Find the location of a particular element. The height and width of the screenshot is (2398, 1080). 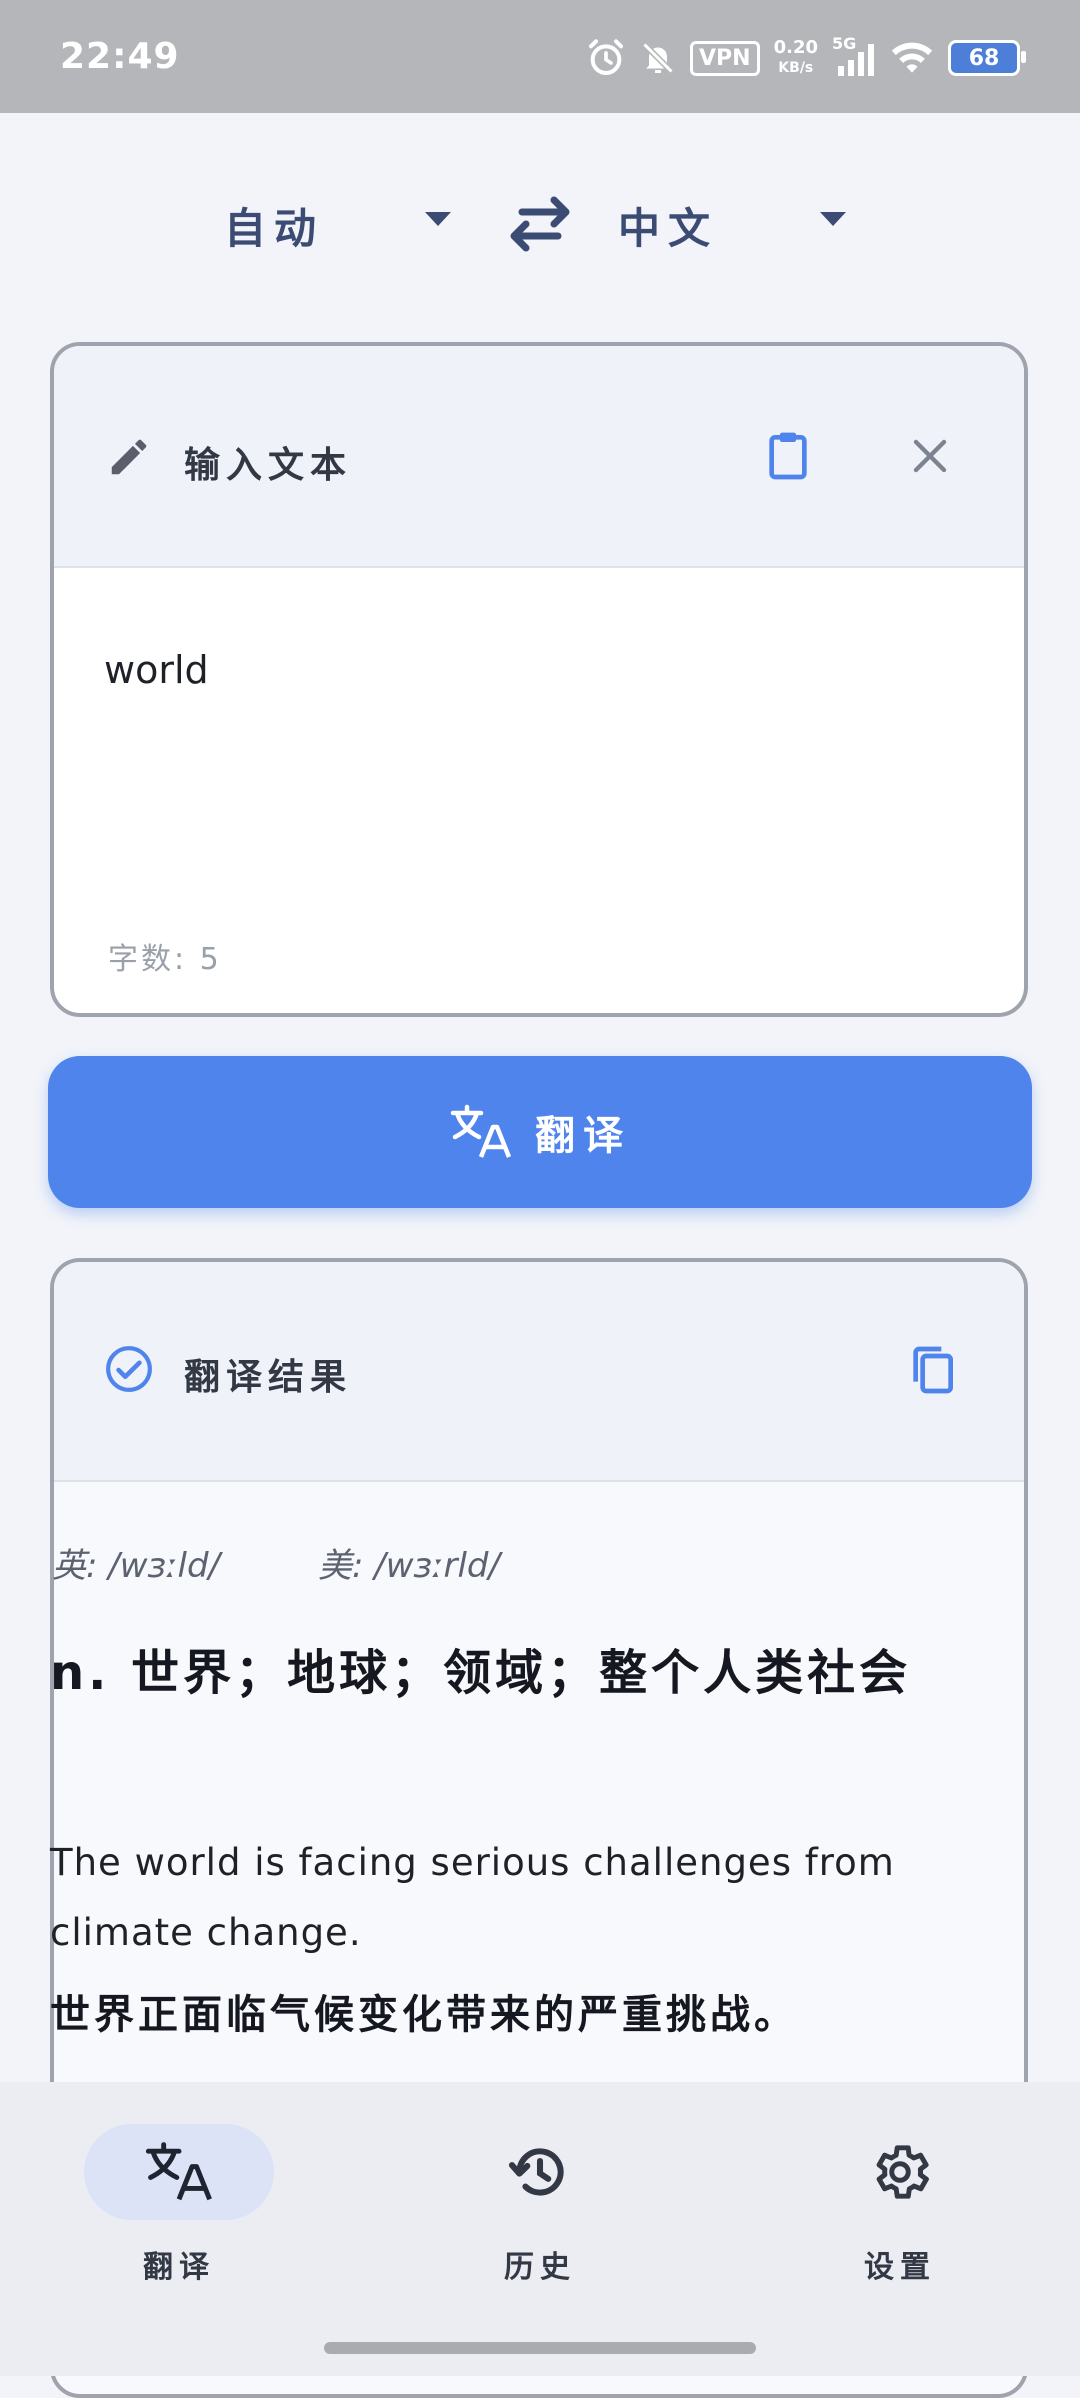

paste-clipboard-icon is located at coordinates (788, 456).